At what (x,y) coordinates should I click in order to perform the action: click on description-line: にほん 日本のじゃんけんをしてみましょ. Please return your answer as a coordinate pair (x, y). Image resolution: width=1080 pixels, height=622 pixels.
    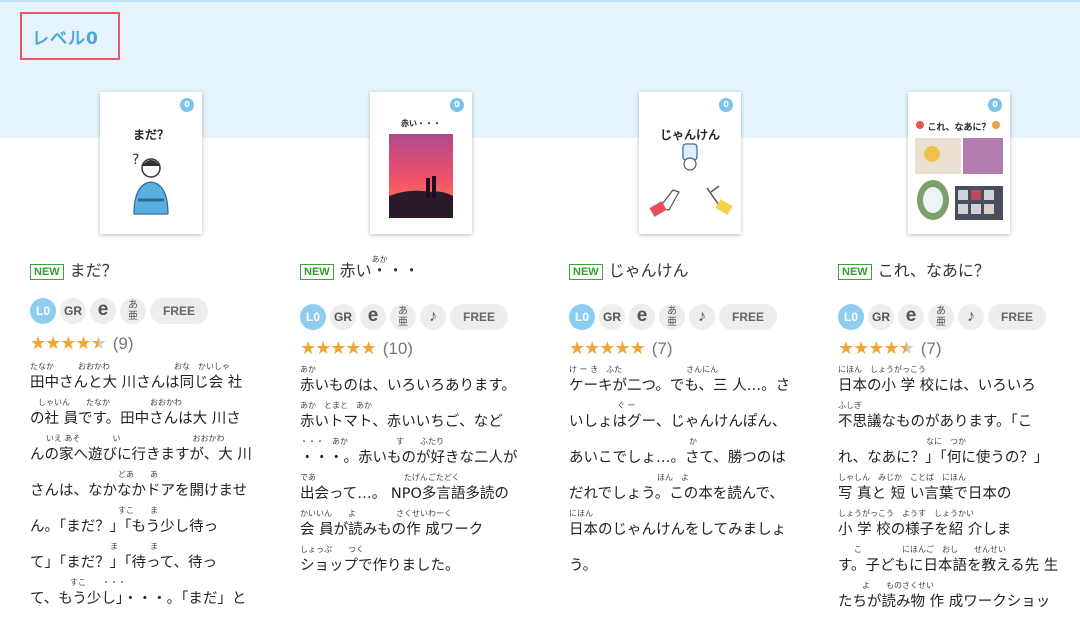
    Looking at the image, I should click on (685, 525).